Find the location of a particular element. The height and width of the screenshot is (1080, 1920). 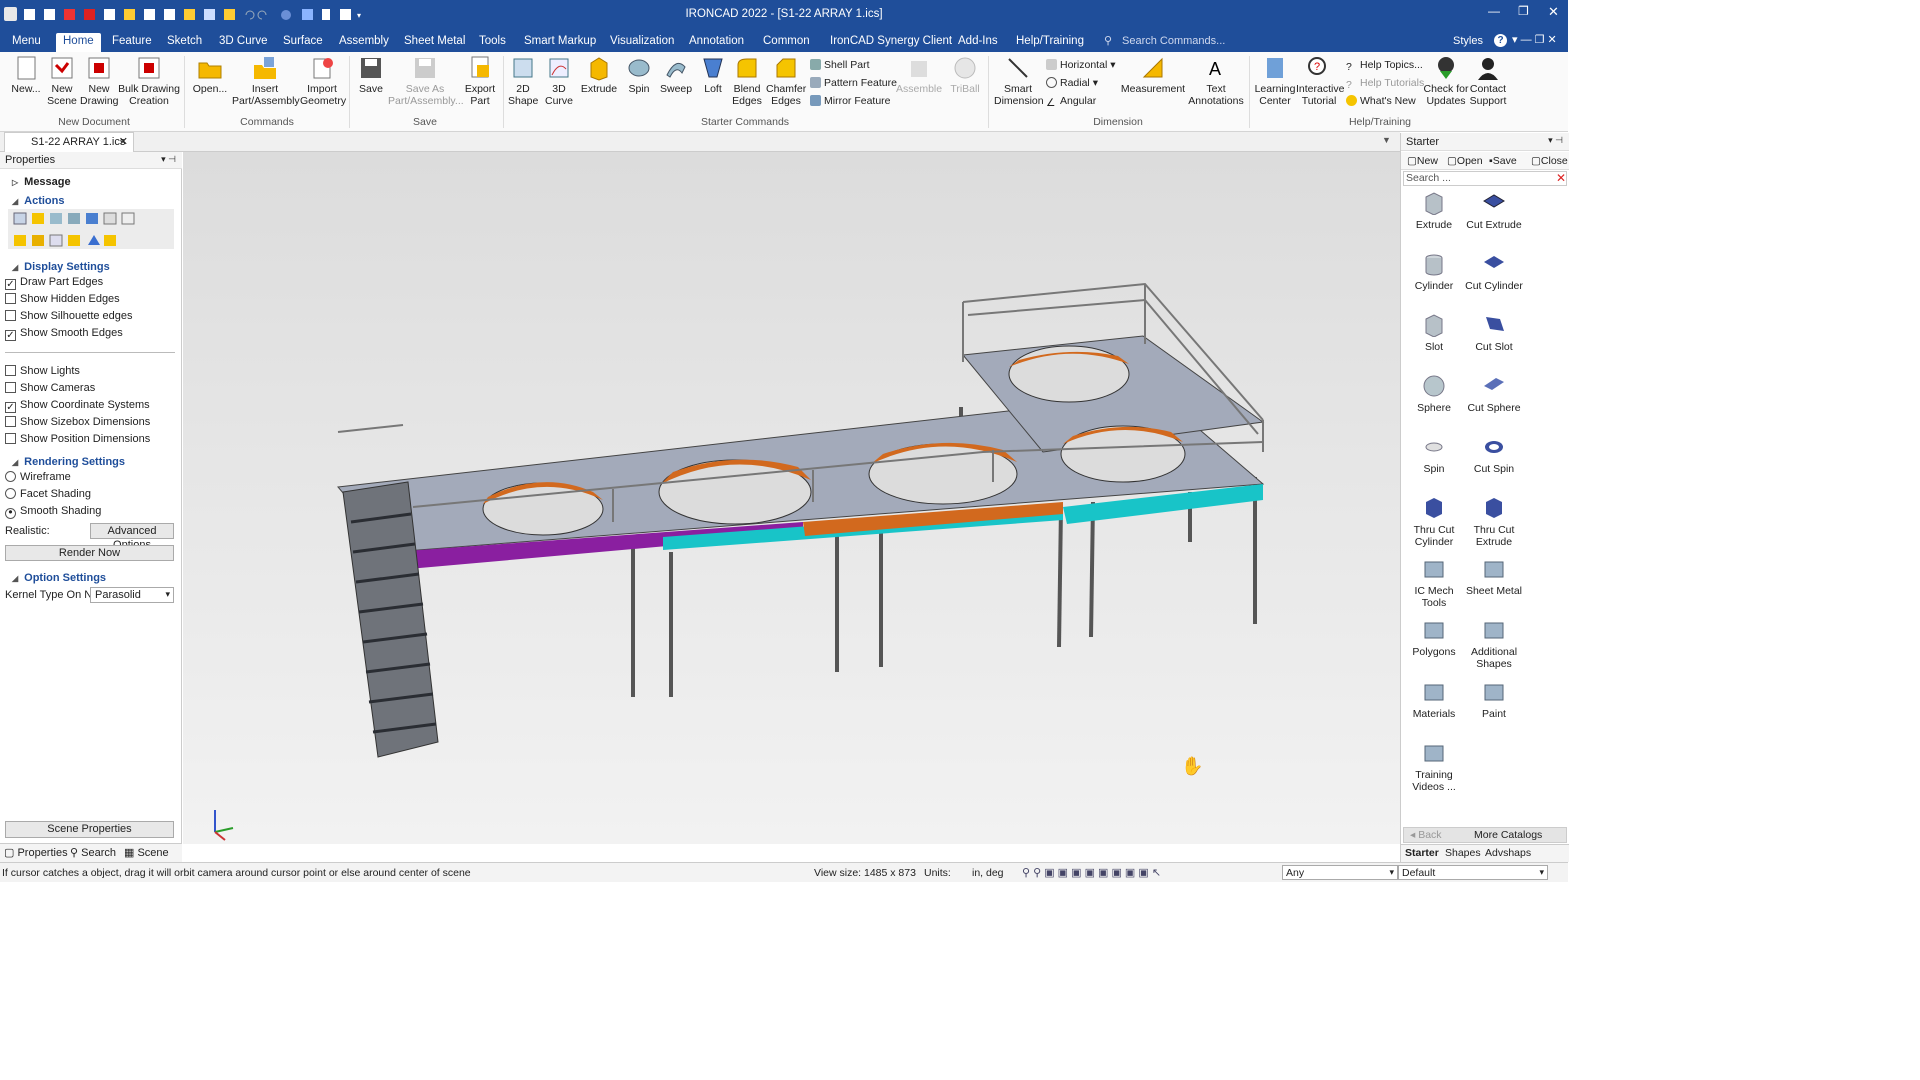

menu-tab-smart-markup: Smart Markup is located at coordinates (560, 42).